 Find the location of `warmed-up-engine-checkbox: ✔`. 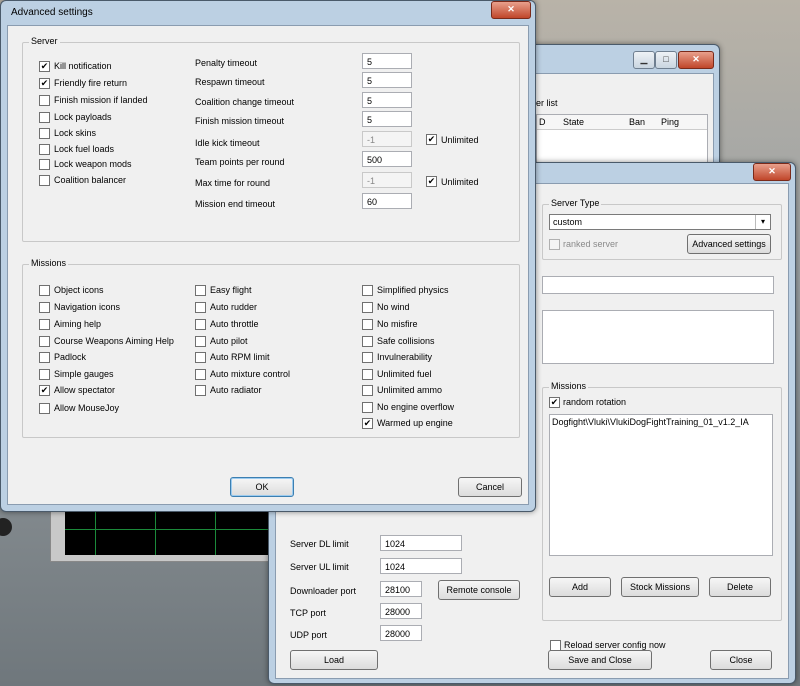

warmed-up-engine-checkbox: ✔ is located at coordinates (367, 423).